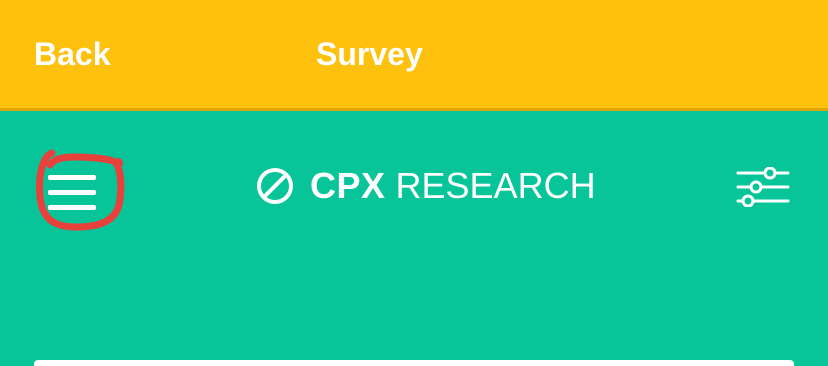 This screenshot has height=366, width=828. What do you see at coordinates (414, 363) in the screenshot?
I see `content-card-top-edge` at bounding box center [414, 363].